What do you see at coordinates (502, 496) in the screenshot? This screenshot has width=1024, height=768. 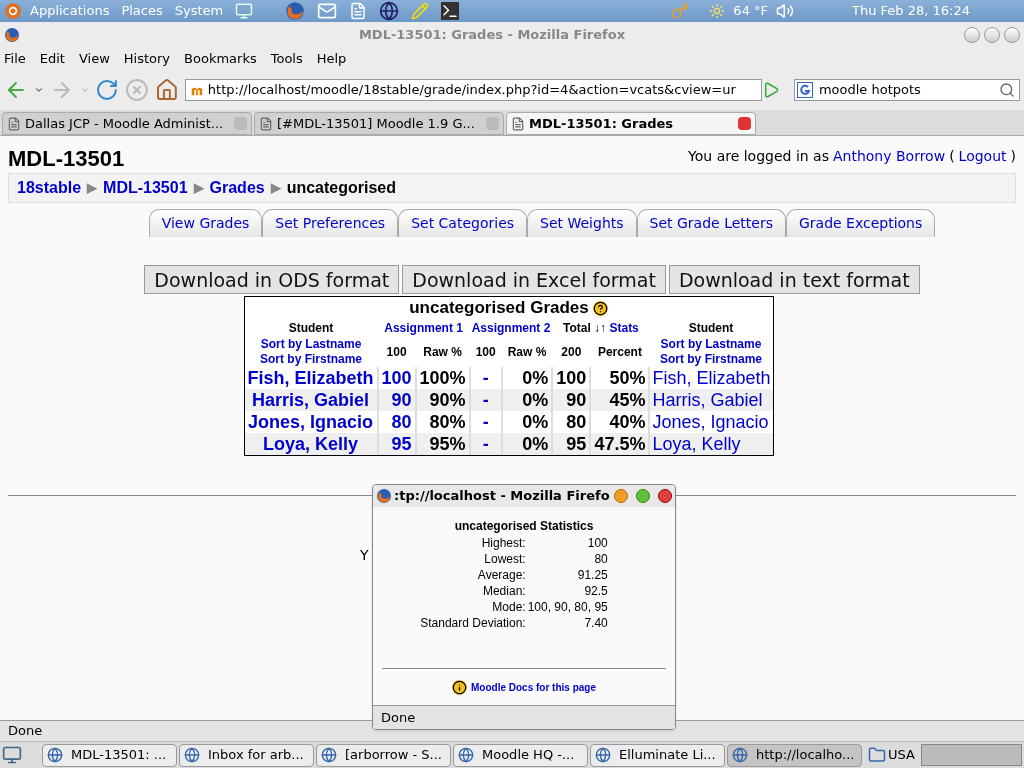 I see `popup-title: :tp://localhost - Mozilla Firefo` at bounding box center [502, 496].